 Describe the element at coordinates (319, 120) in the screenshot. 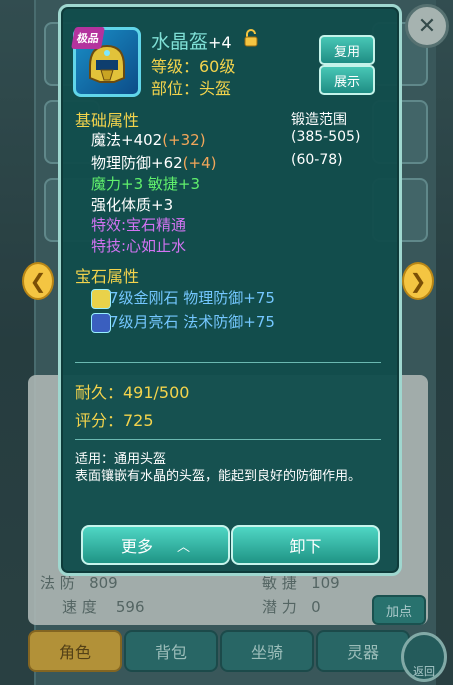

I see `forge-range-title: 锻造范围` at that location.